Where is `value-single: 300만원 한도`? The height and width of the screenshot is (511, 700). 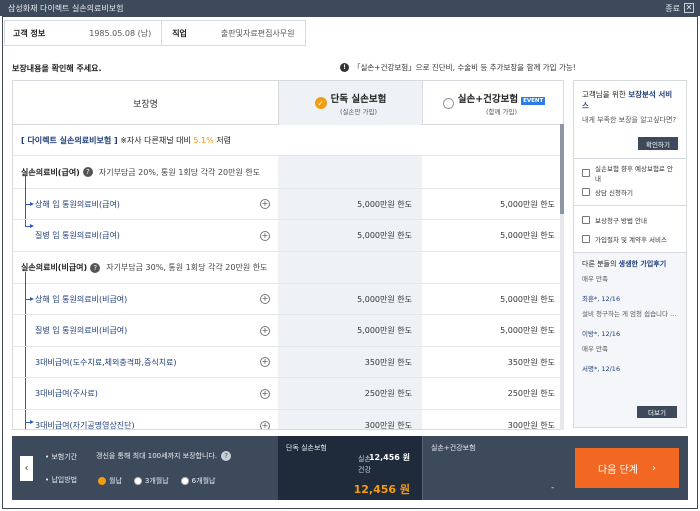
value-single: 300만원 한도 is located at coordinates (388, 425).